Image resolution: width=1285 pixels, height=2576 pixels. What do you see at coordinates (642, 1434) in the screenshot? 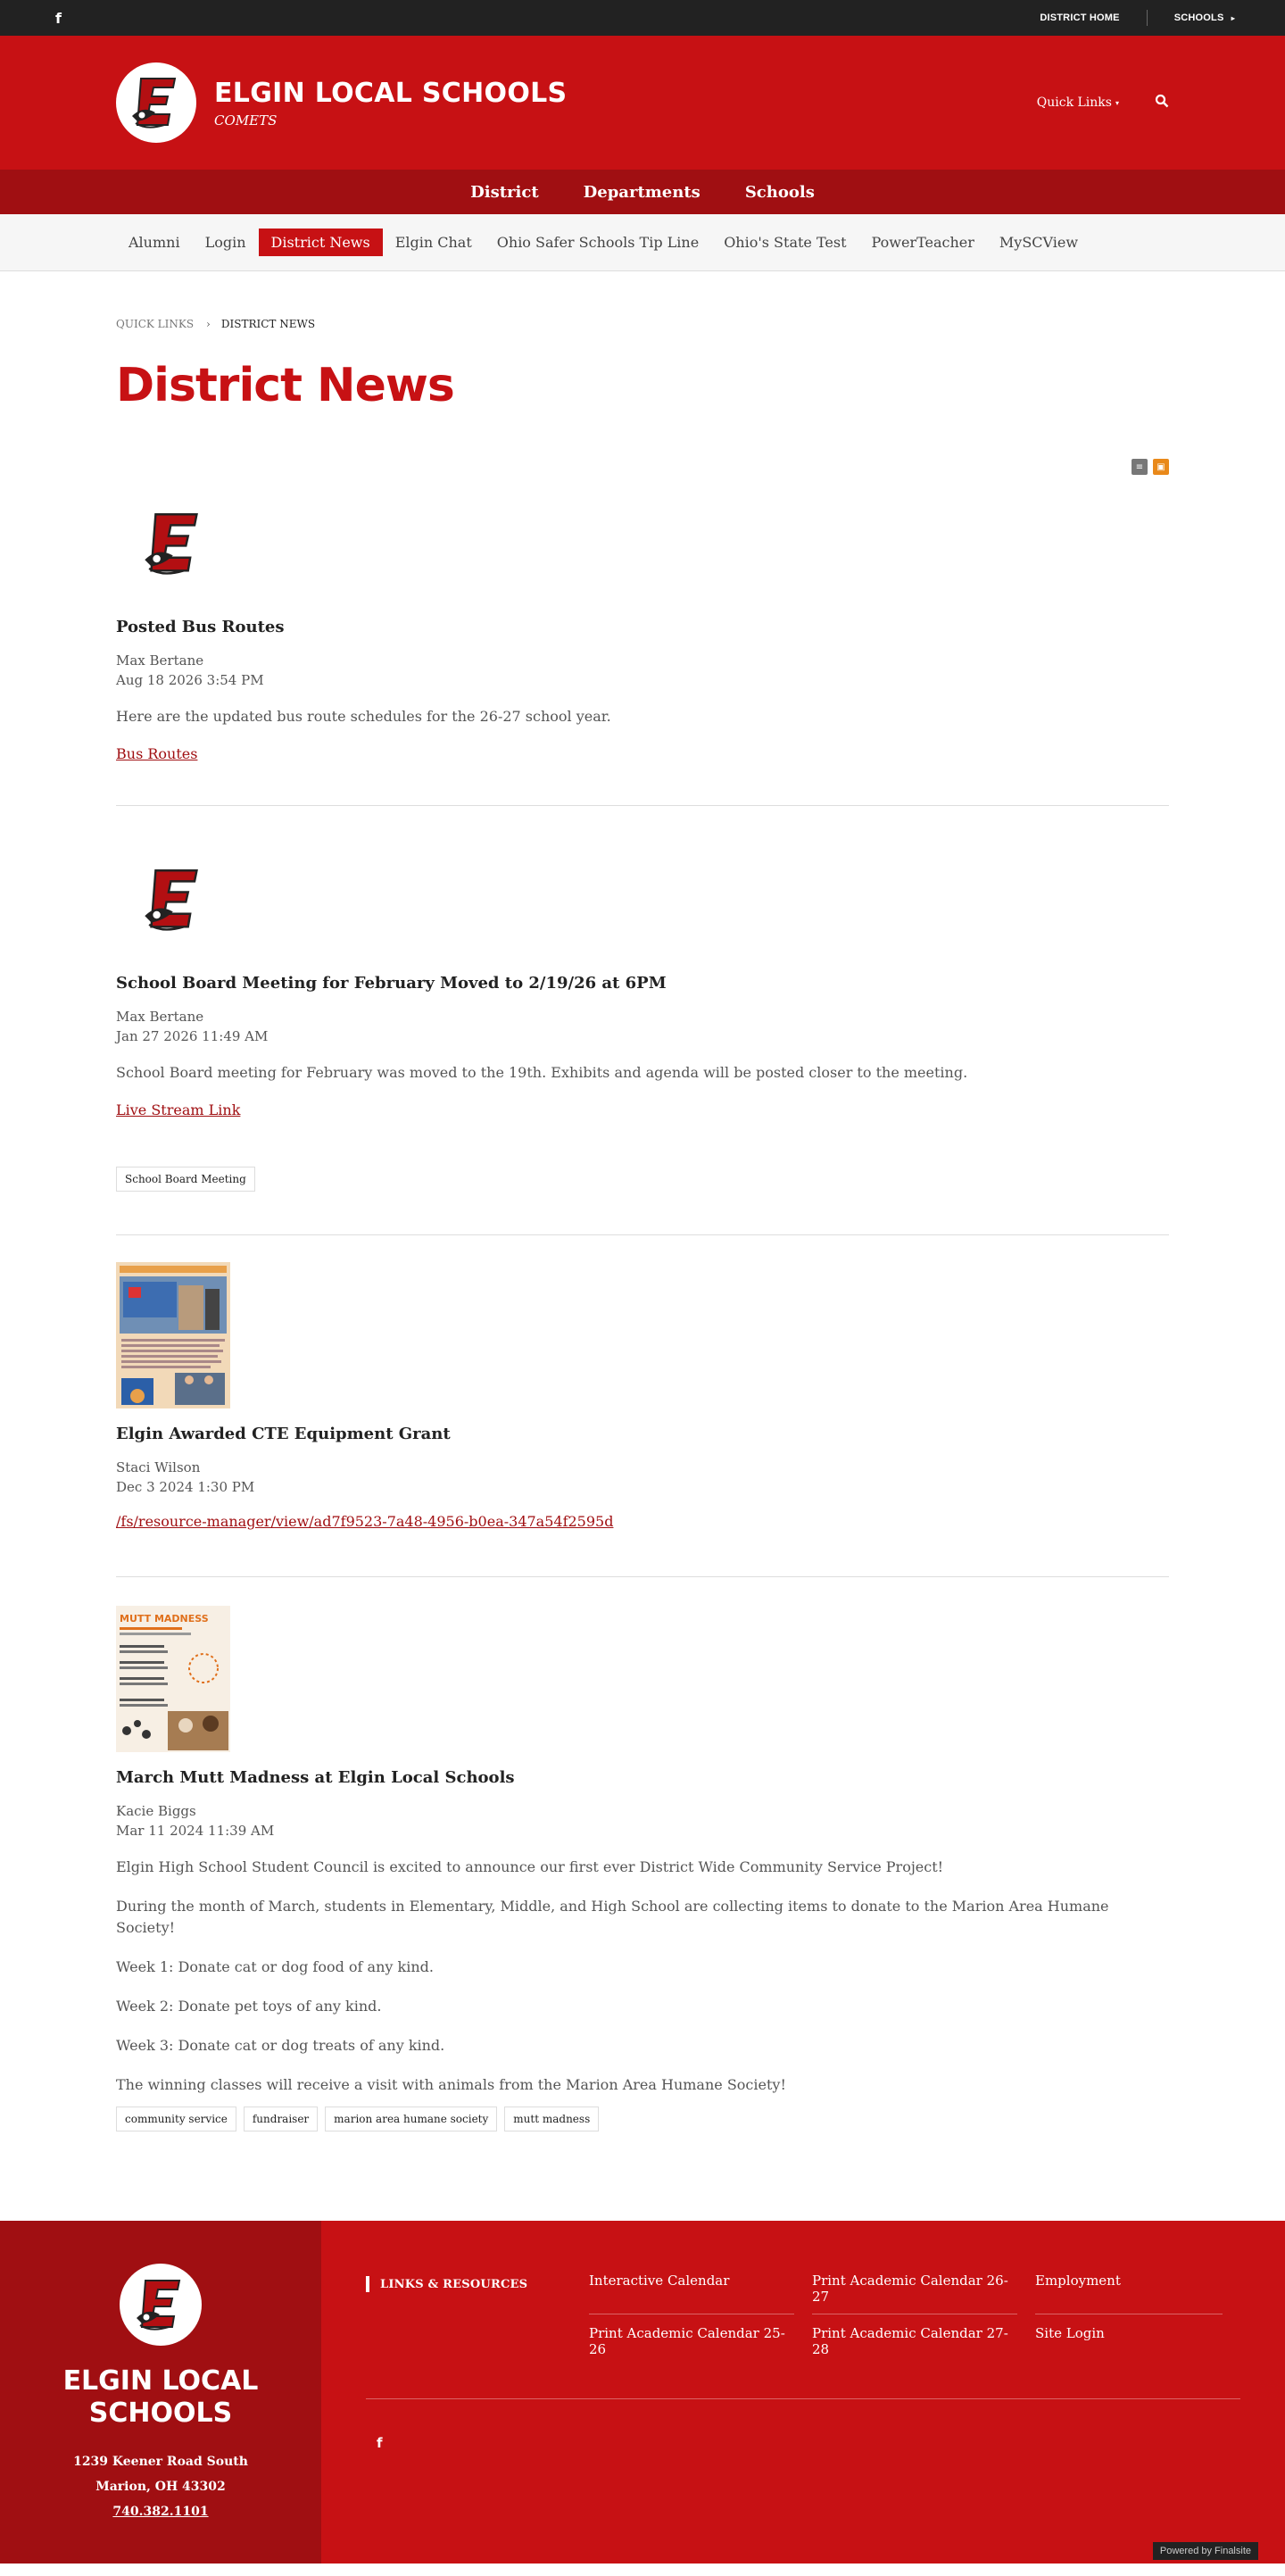
I see `post-title: Elgin Awarded CTE Equipment Grant` at bounding box center [642, 1434].